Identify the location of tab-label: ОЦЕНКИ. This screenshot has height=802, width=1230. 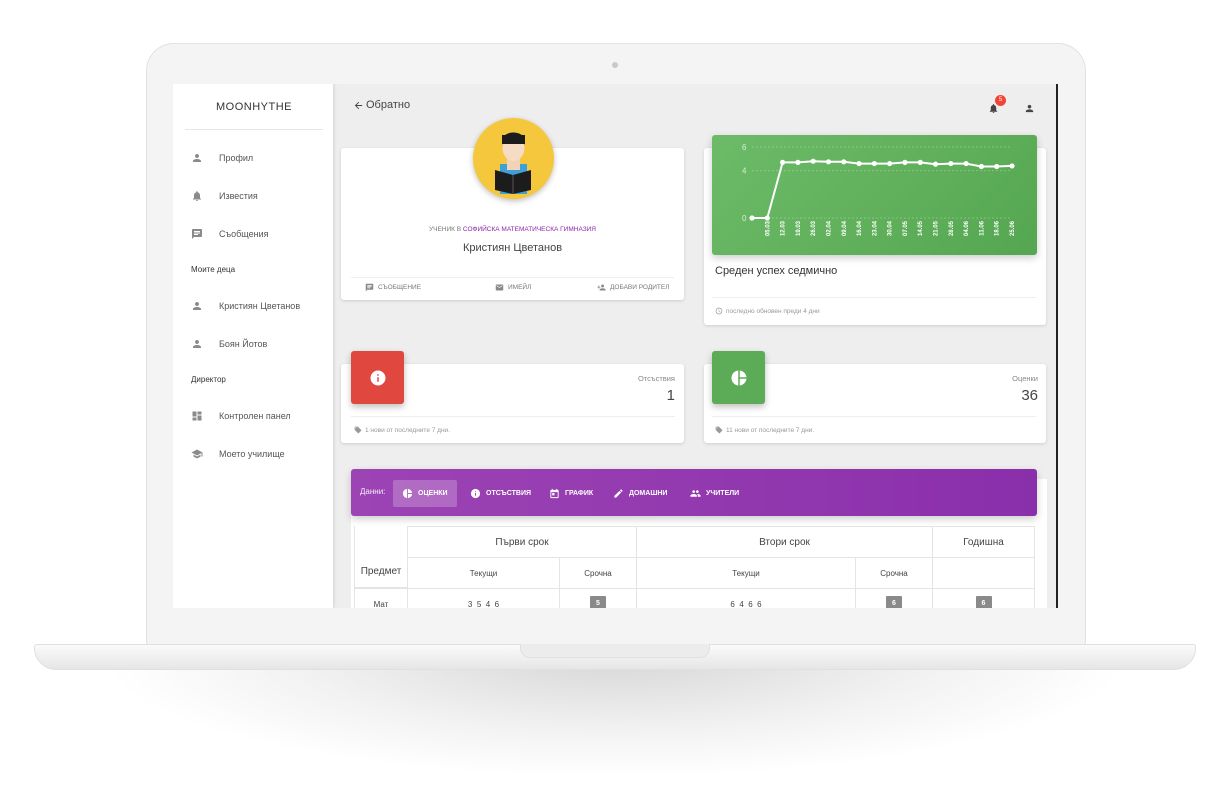
(433, 493).